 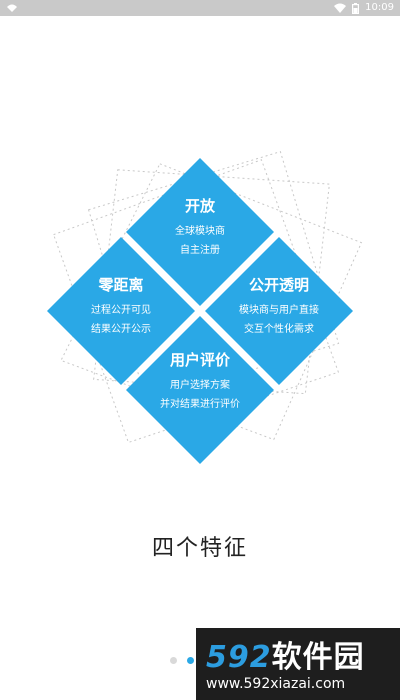 I want to click on watermark-brand-number: 592, so click(x=239, y=657).